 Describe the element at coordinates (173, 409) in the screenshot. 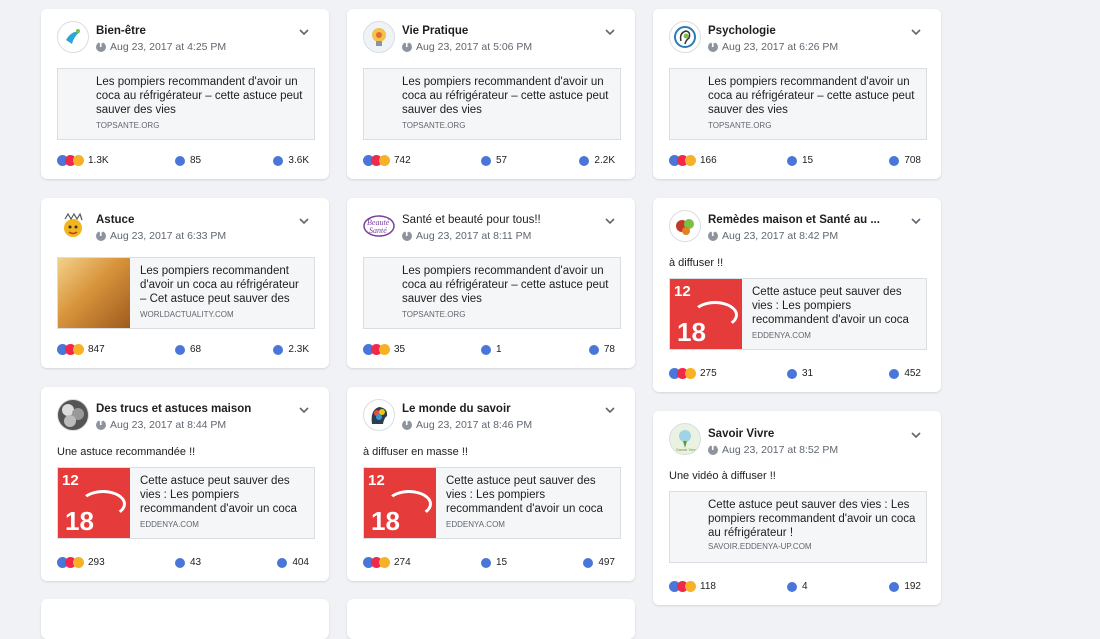

I see `page-name: Des trucs et astuces maison` at that location.